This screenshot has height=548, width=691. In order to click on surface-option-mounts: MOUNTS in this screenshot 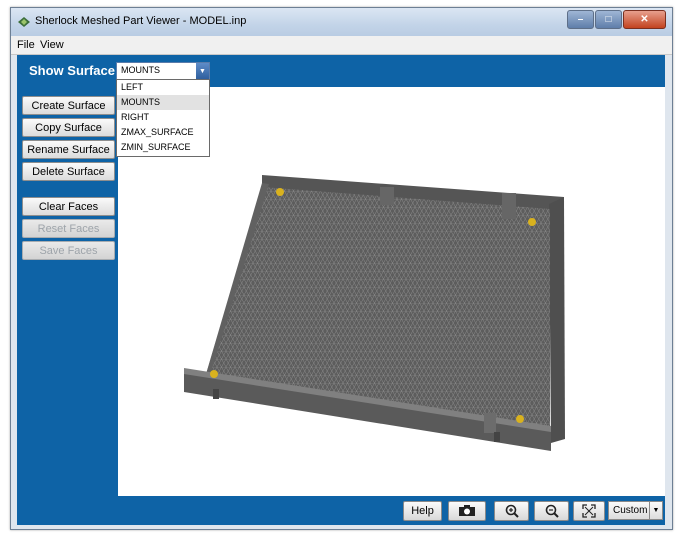, I will do `click(163, 102)`.